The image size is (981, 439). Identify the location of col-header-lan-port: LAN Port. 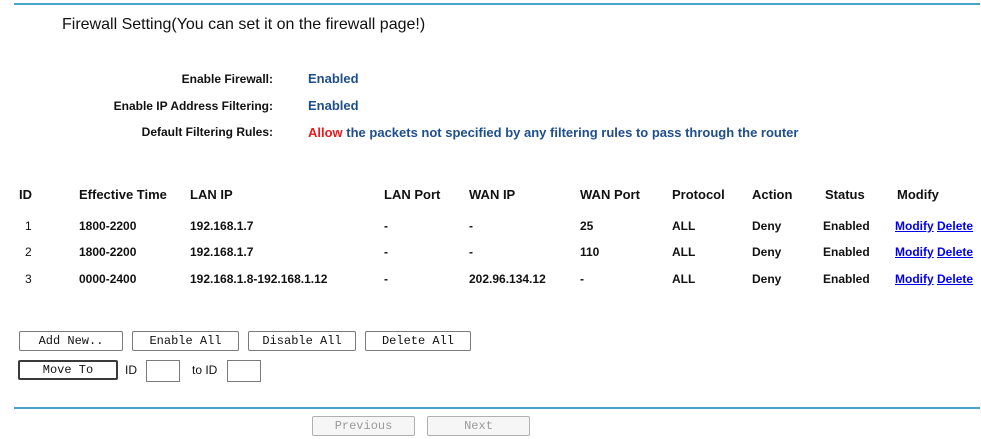
(412, 194).